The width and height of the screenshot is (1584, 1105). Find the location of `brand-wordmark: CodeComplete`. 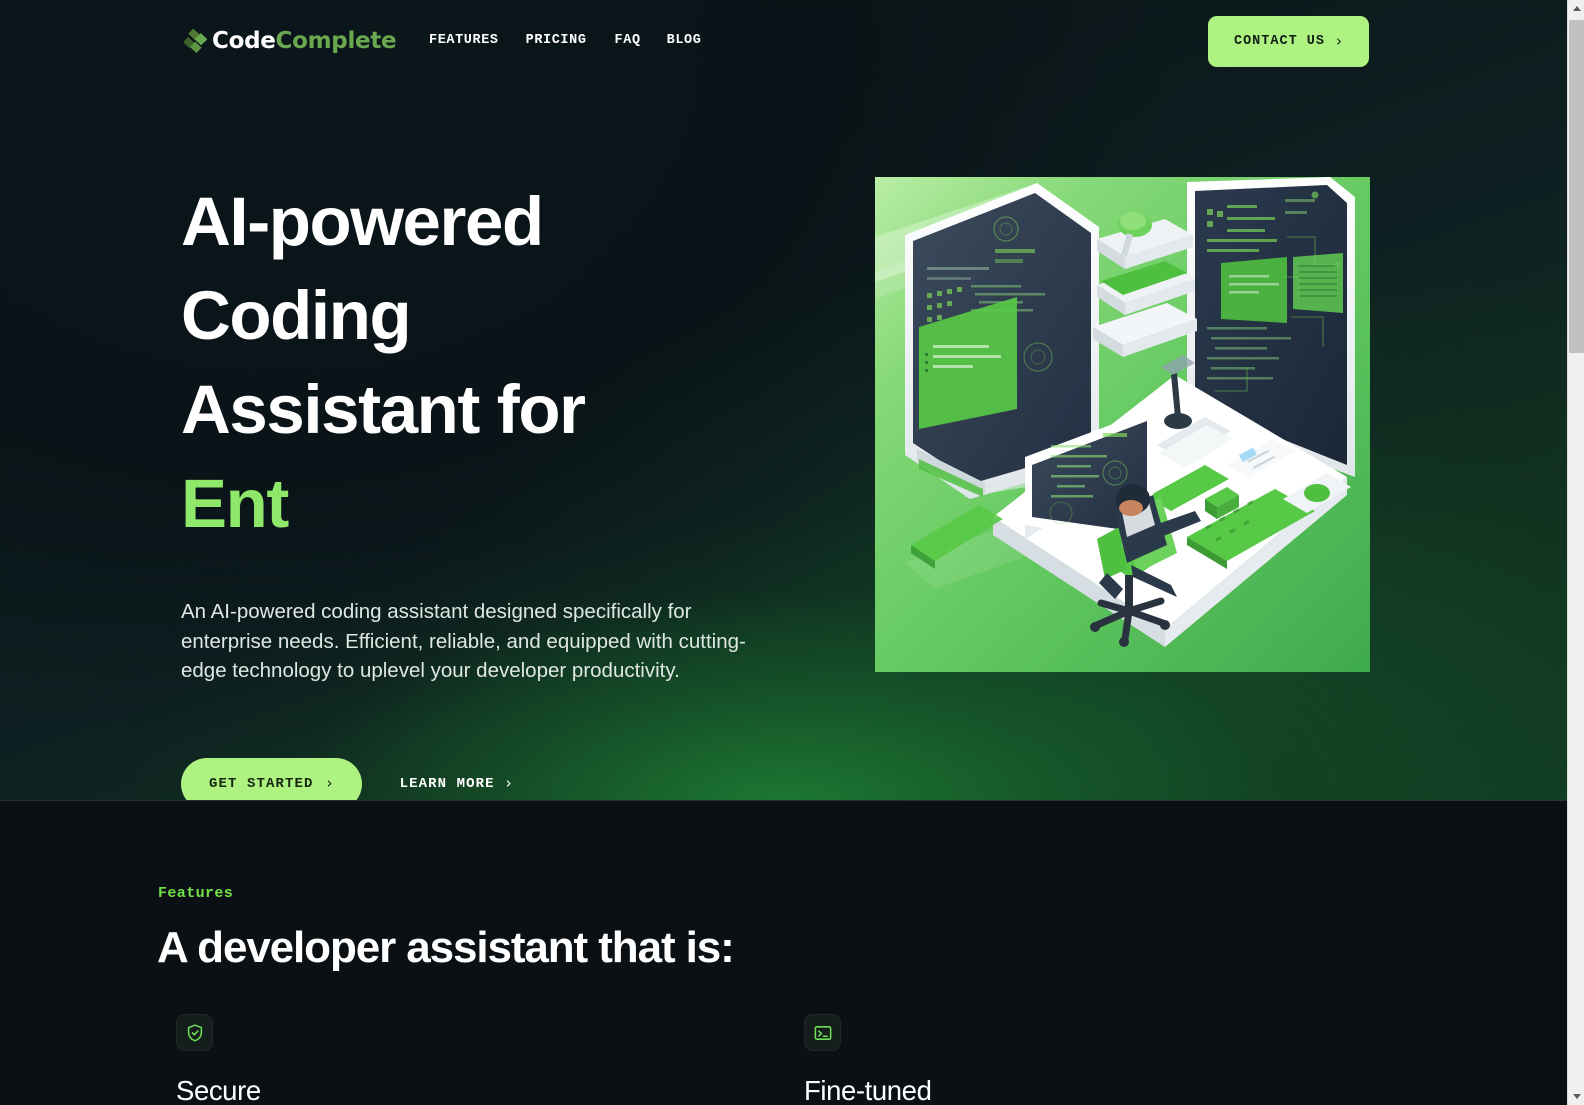

brand-wordmark: CodeComplete is located at coordinates (304, 41).